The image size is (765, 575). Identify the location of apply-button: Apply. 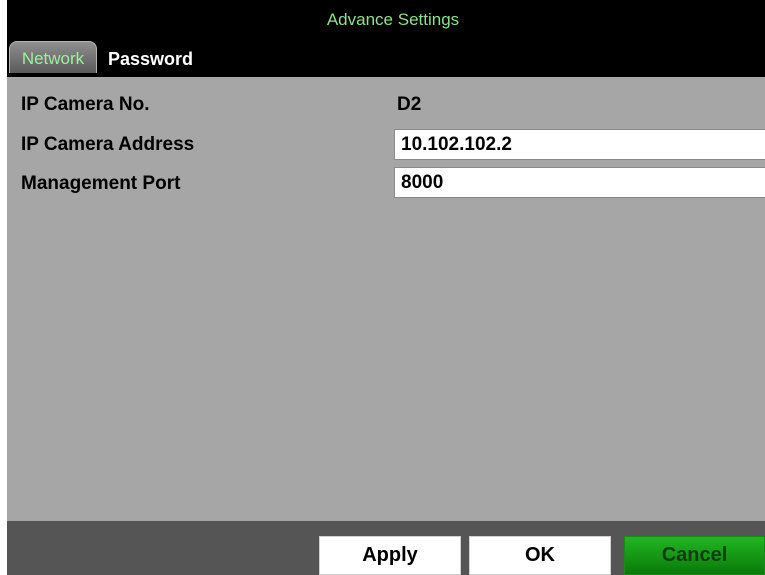
(390, 555).